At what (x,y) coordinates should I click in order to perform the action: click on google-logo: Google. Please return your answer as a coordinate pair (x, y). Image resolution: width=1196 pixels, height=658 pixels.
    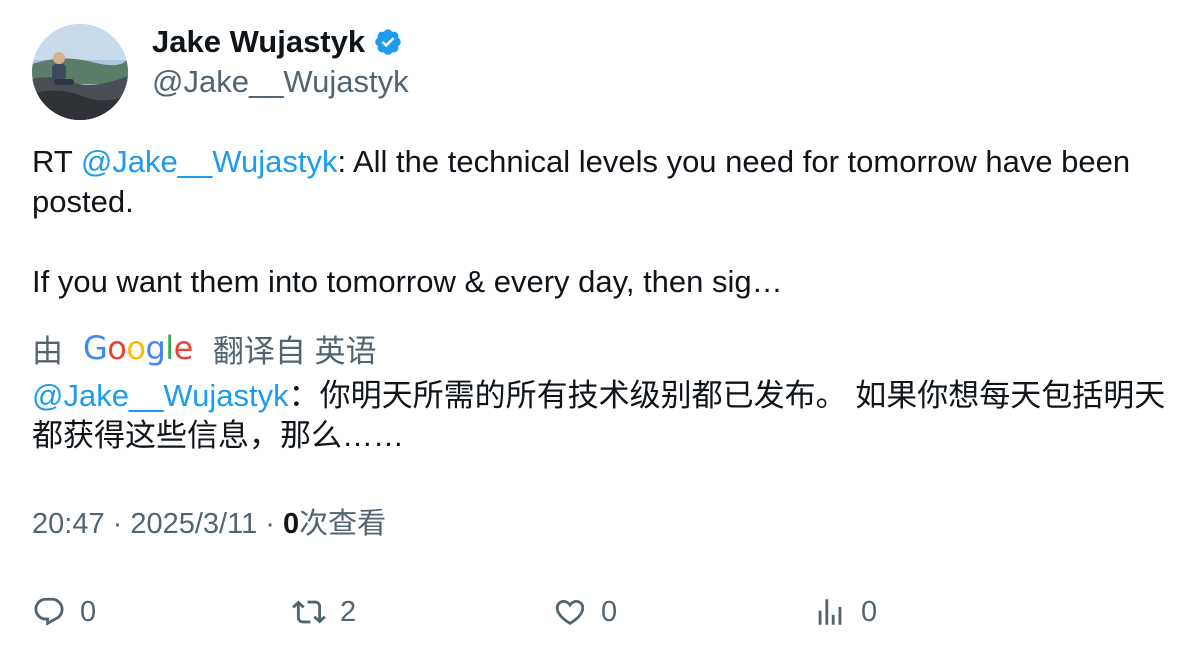
    Looking at the image, I should click on (138, 348).